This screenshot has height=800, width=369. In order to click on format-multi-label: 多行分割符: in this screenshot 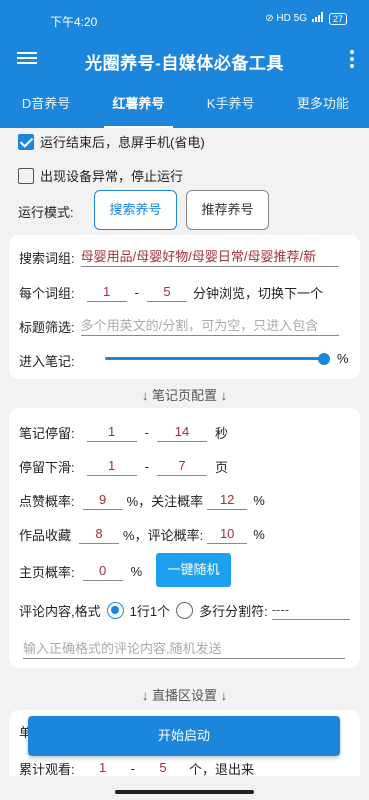, I will do `click(233, 610)`.